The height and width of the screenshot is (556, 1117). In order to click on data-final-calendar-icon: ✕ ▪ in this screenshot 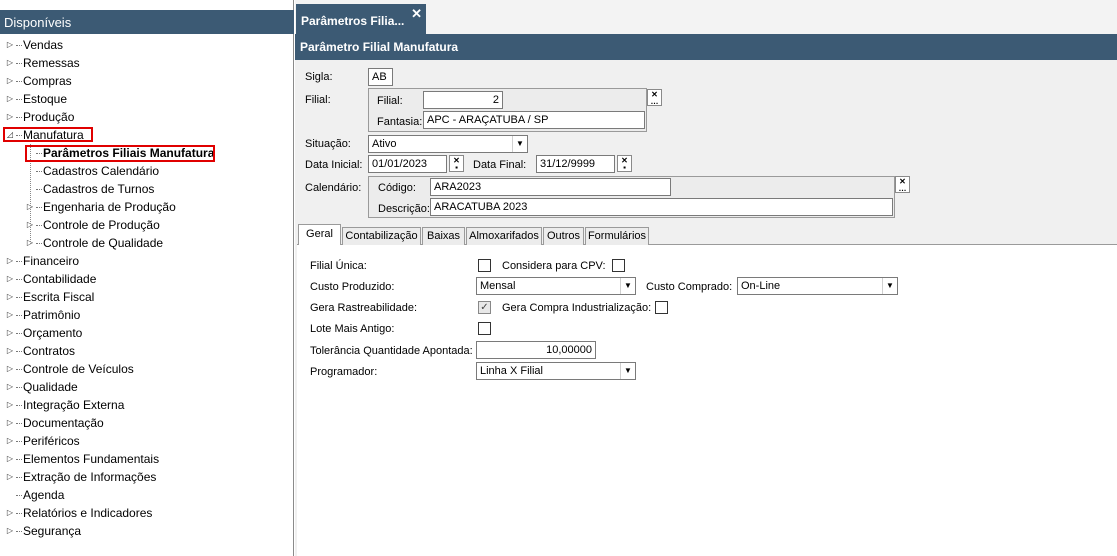, I will do `click(624, 163)`.